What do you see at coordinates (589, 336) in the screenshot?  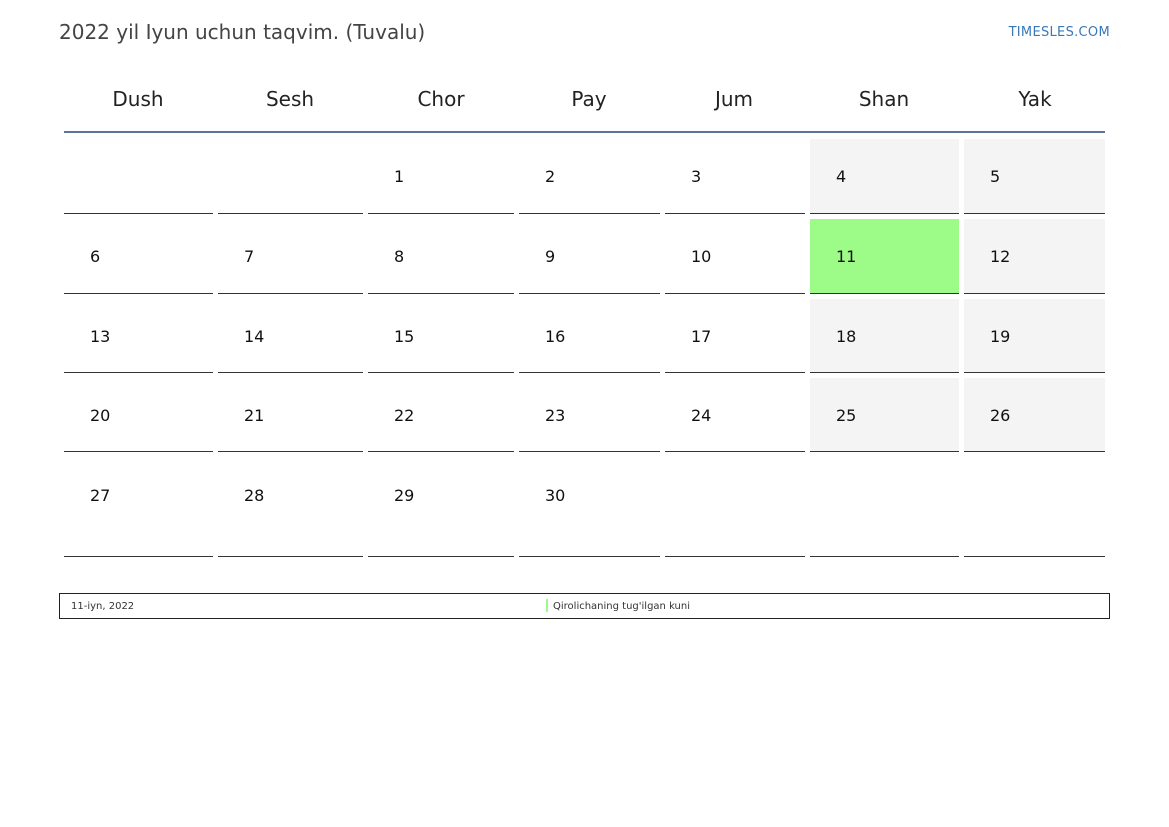 I see `day-cell: 16` at bounding box center [589, 336].